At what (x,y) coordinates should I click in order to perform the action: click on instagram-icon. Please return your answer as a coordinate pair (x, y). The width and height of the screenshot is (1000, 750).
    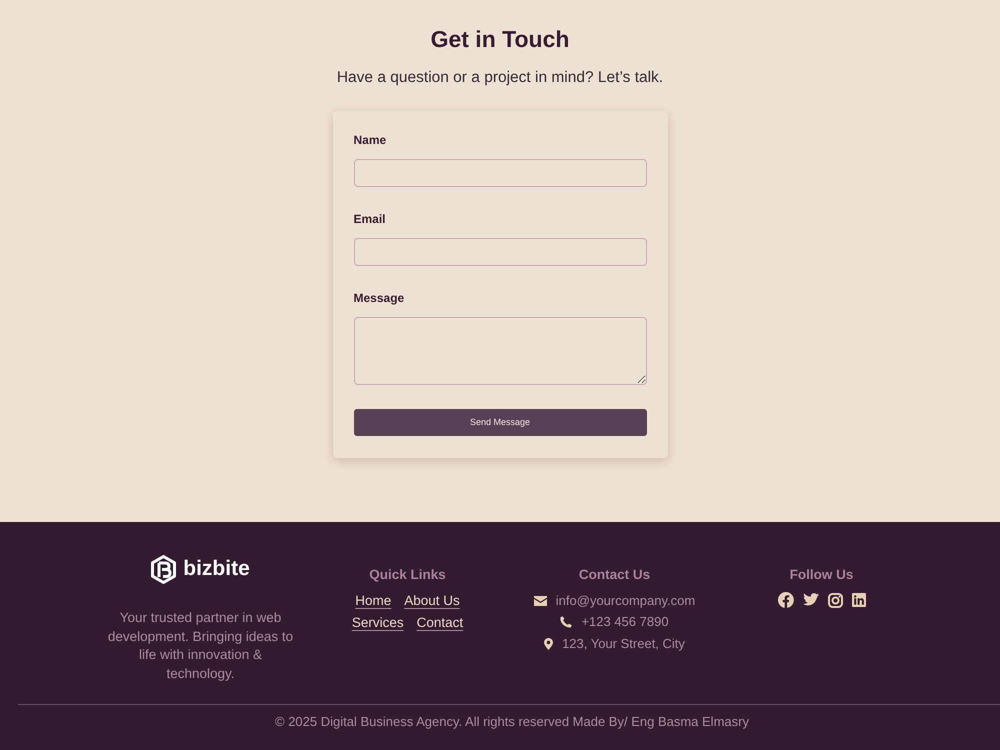
    Looking at the image, I should click on (835, 600).